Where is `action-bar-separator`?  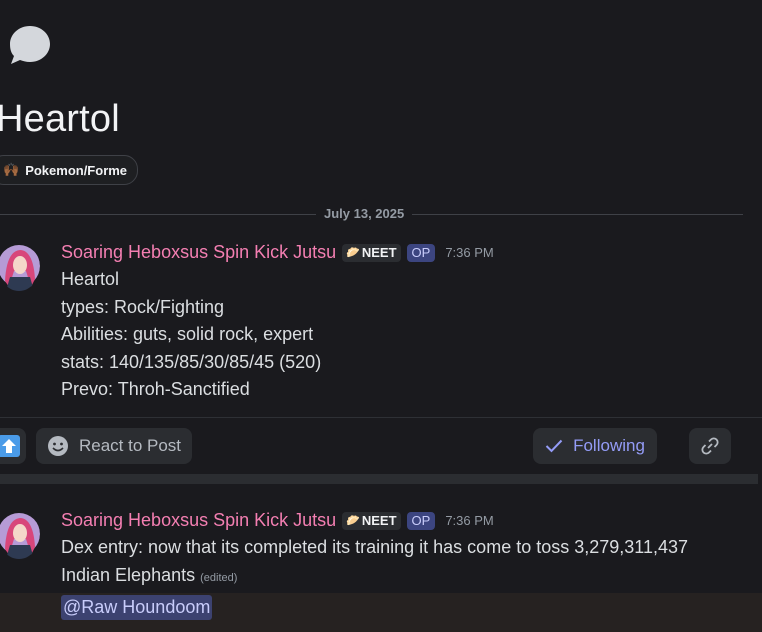 action-bar-separator is located at coordinates (381, 417).